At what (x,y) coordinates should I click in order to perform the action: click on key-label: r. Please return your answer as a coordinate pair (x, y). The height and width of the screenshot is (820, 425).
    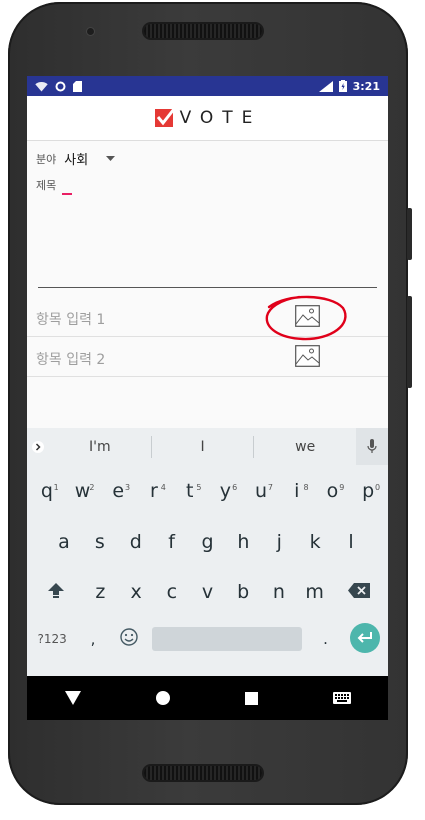
    Looking at the image, I should click on (154, 491).